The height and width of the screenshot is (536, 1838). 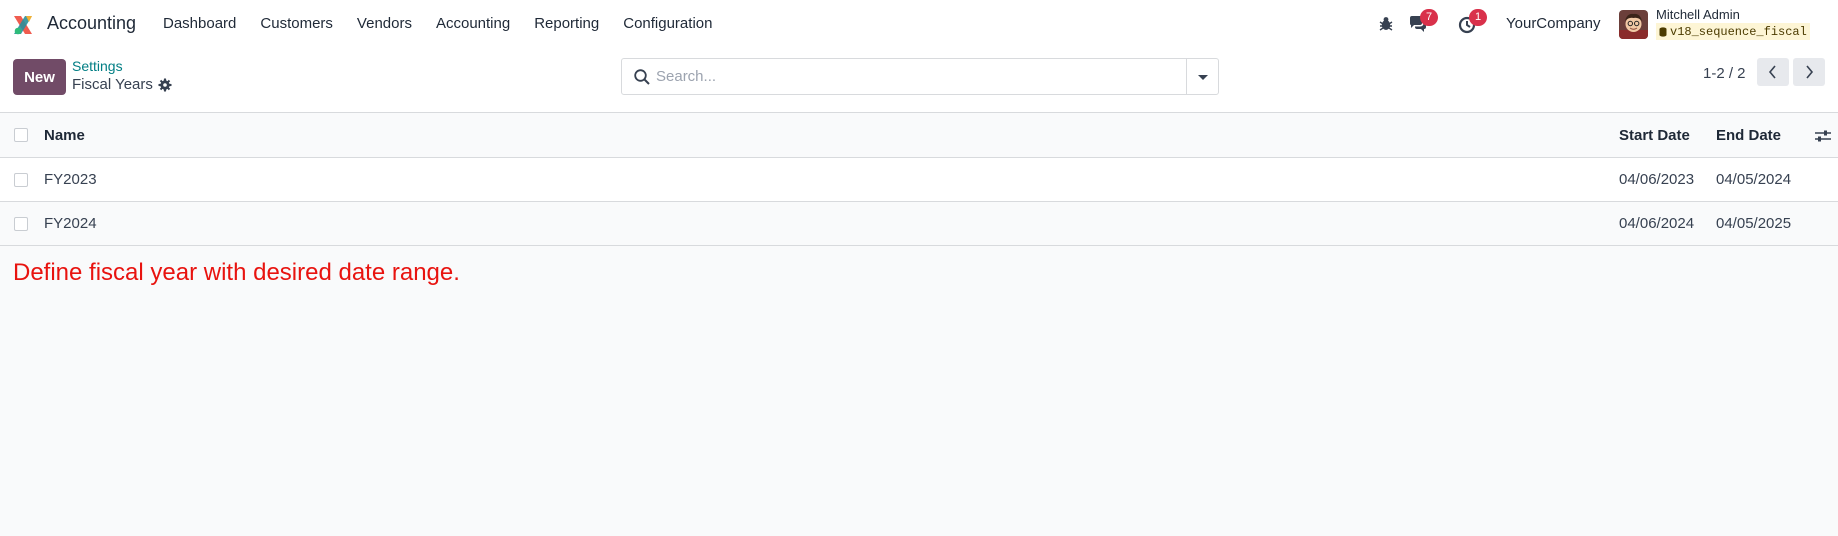 What do you see at coordinates (1724, 73) in the screenshot?
I see `pager-value: 1-2 / 2` at bounding box center [1724, 73].